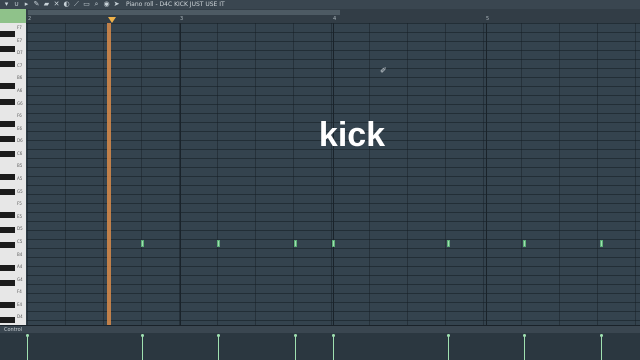 Image resolution: width=640 pixels, height=360 pixels. I want to click on select-icon: ▭, so click(86, 4).